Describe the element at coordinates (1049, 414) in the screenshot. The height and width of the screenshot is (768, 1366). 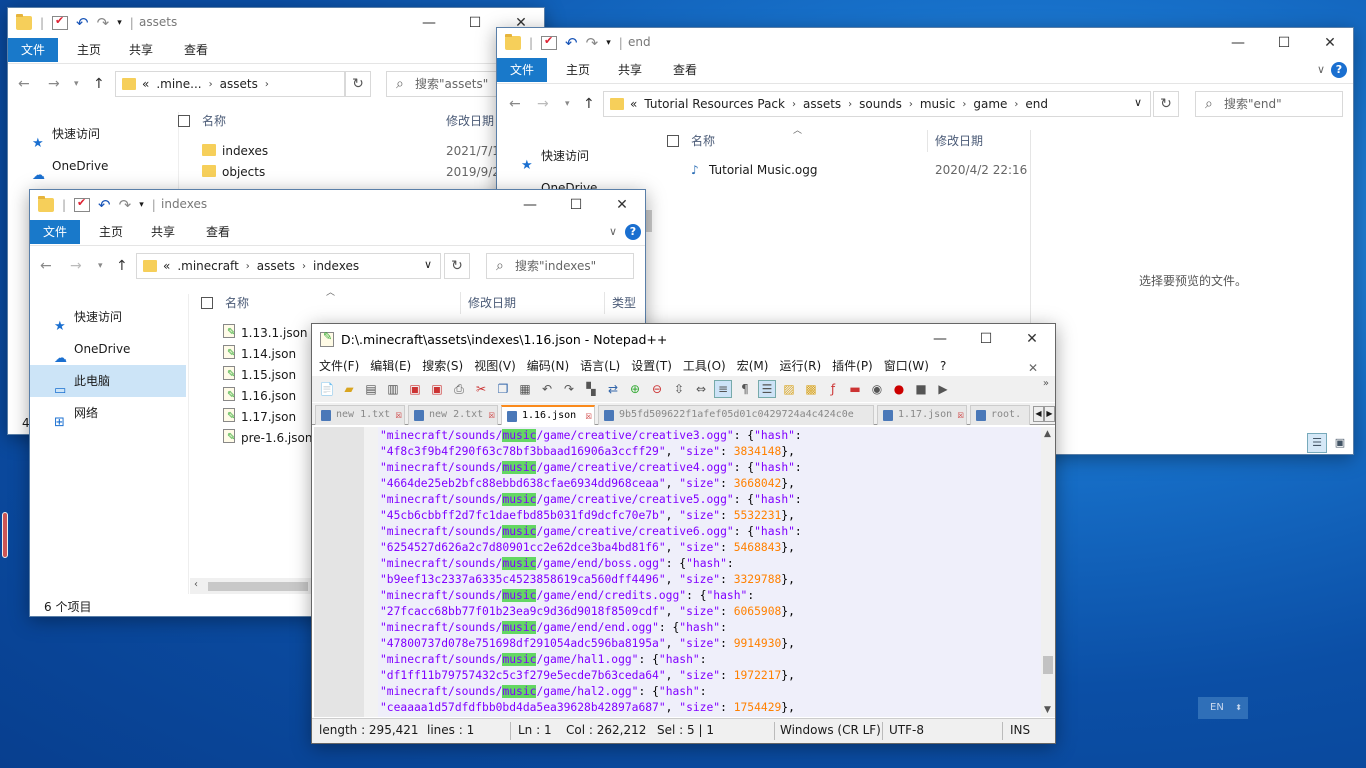
I see `tab-scroll-right: ▶` at that location.